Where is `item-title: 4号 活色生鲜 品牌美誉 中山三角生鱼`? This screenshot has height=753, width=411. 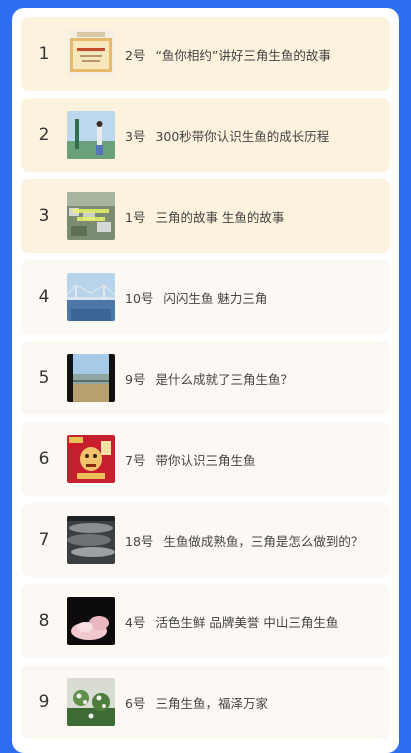 item-title: 4号 活色生鲜 品牌美誉 中山三角生鱼 is located at coordinates (232, 622).